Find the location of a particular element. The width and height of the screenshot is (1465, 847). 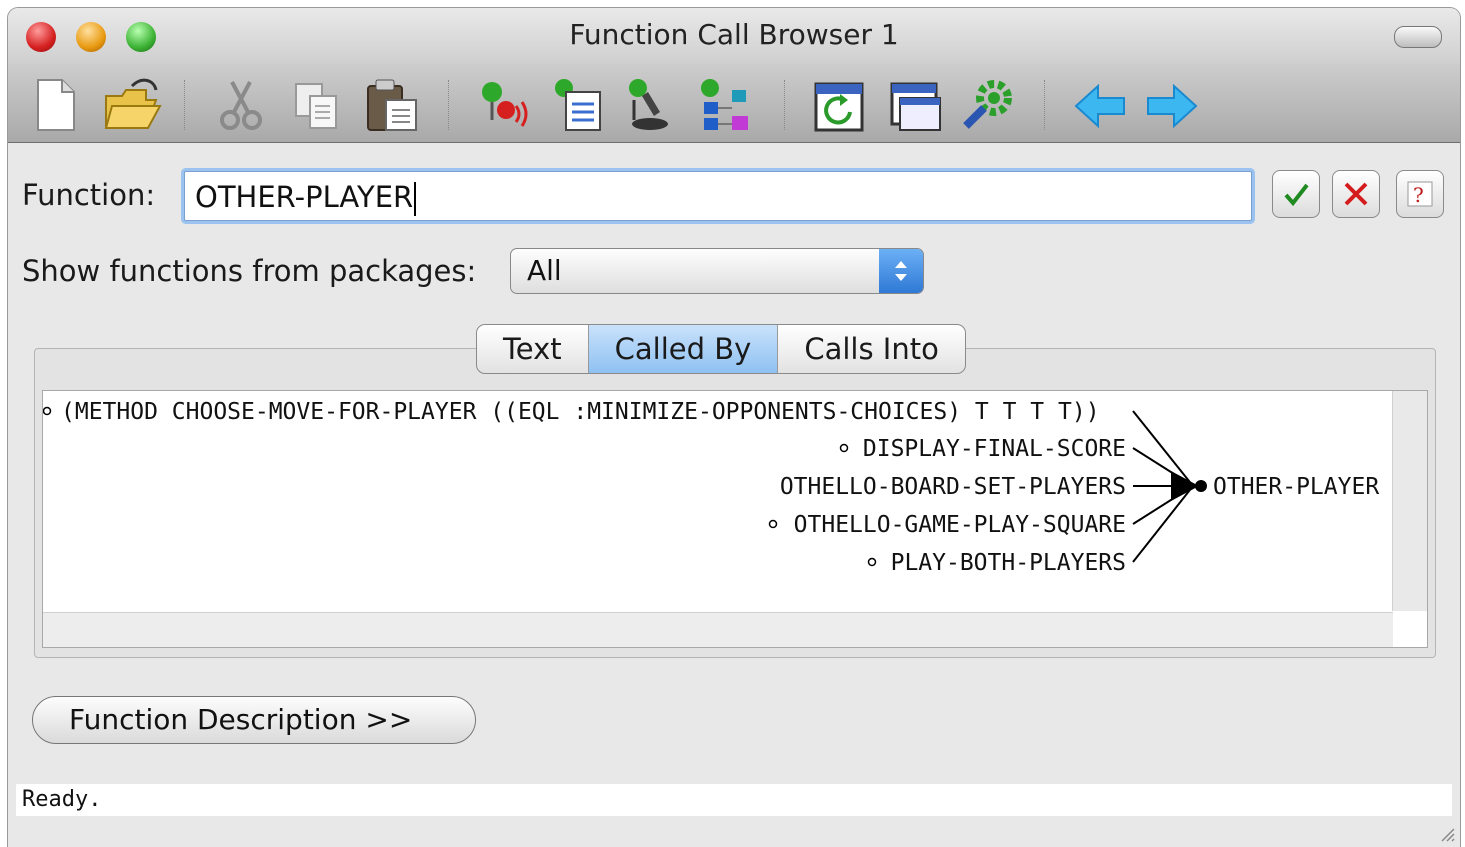

function-label: Function: is located at coordinates (89, 195).